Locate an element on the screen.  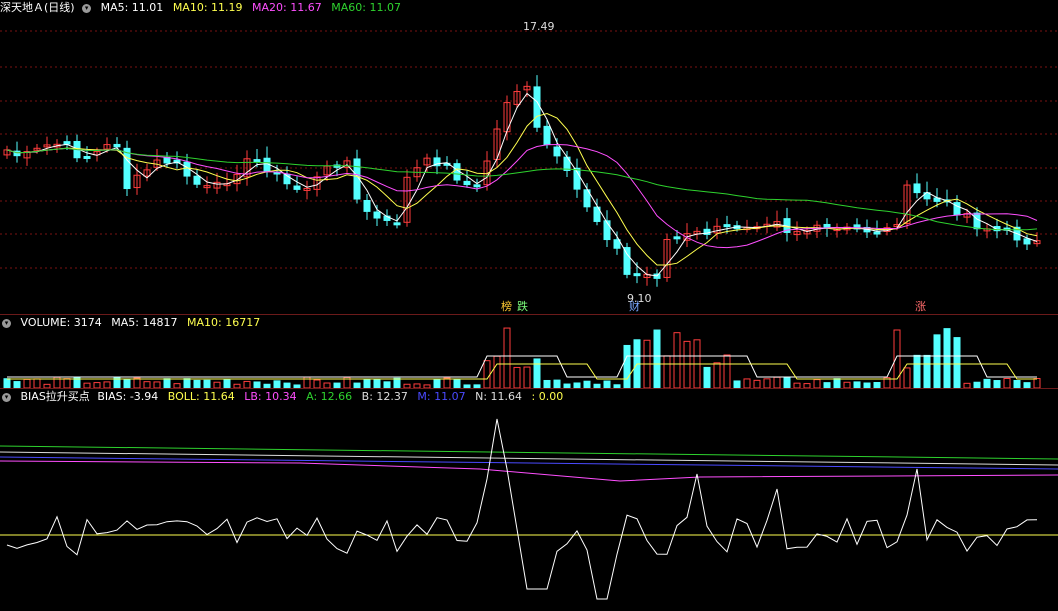
tag-bang: 榜 is located at coordinates (506, 306).